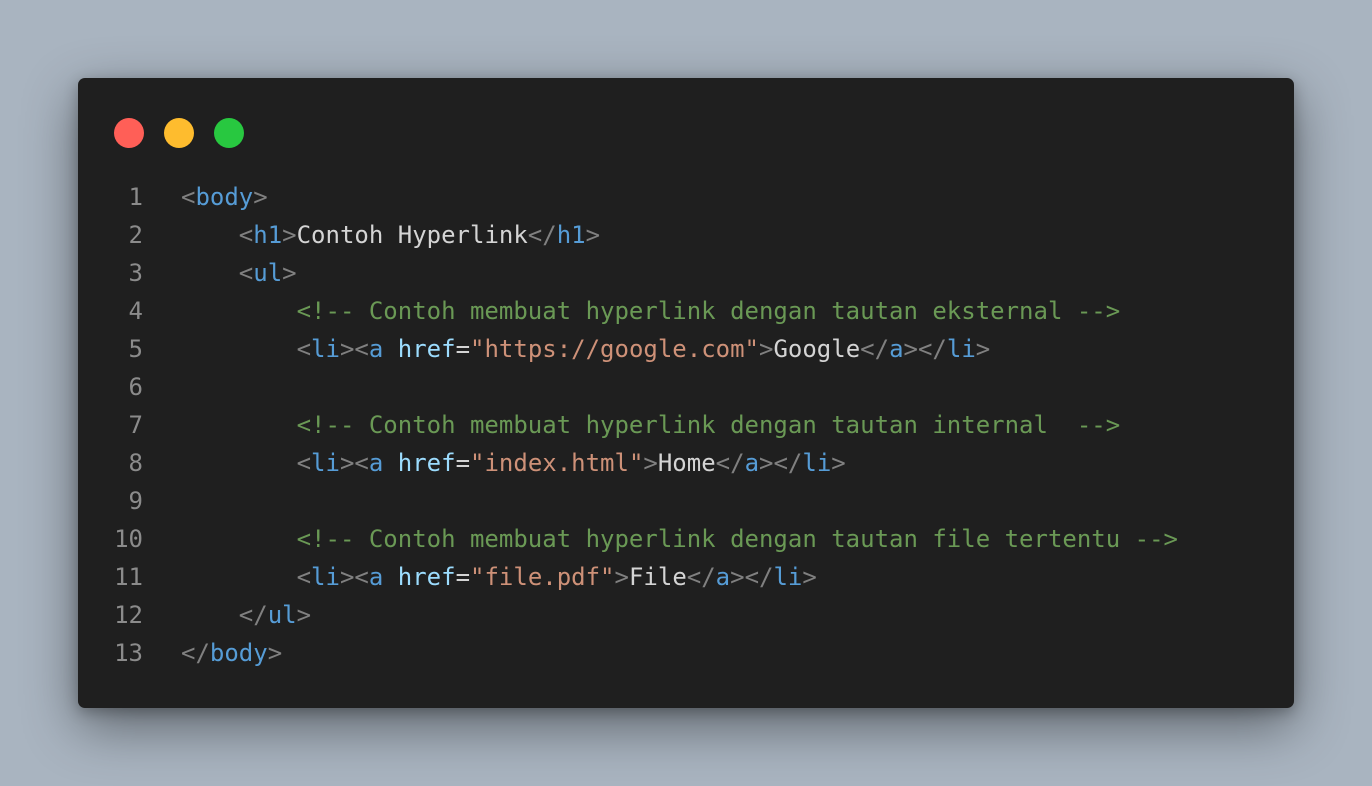  Describe the element at coordinates (135, 235) in the screenshot. I see `line-number: 2` at that location.